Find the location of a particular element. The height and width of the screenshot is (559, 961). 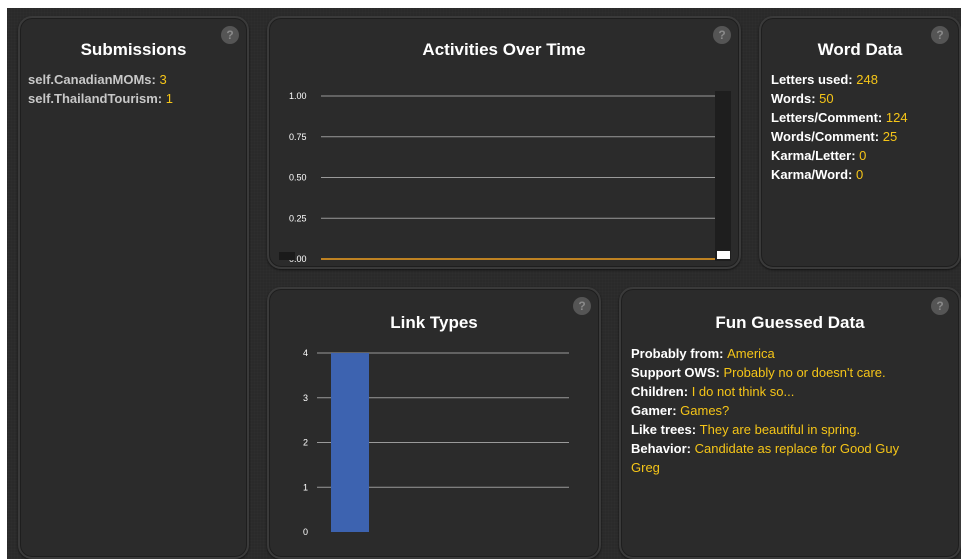

fun-data-title: Fun Guessed Data is located at coordinates (790, 322).